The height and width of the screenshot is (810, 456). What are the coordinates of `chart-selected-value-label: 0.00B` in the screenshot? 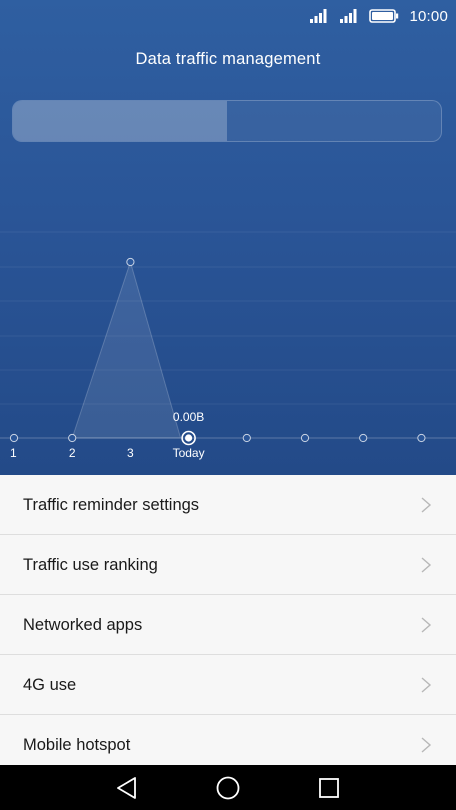 It's located at (188, 417).